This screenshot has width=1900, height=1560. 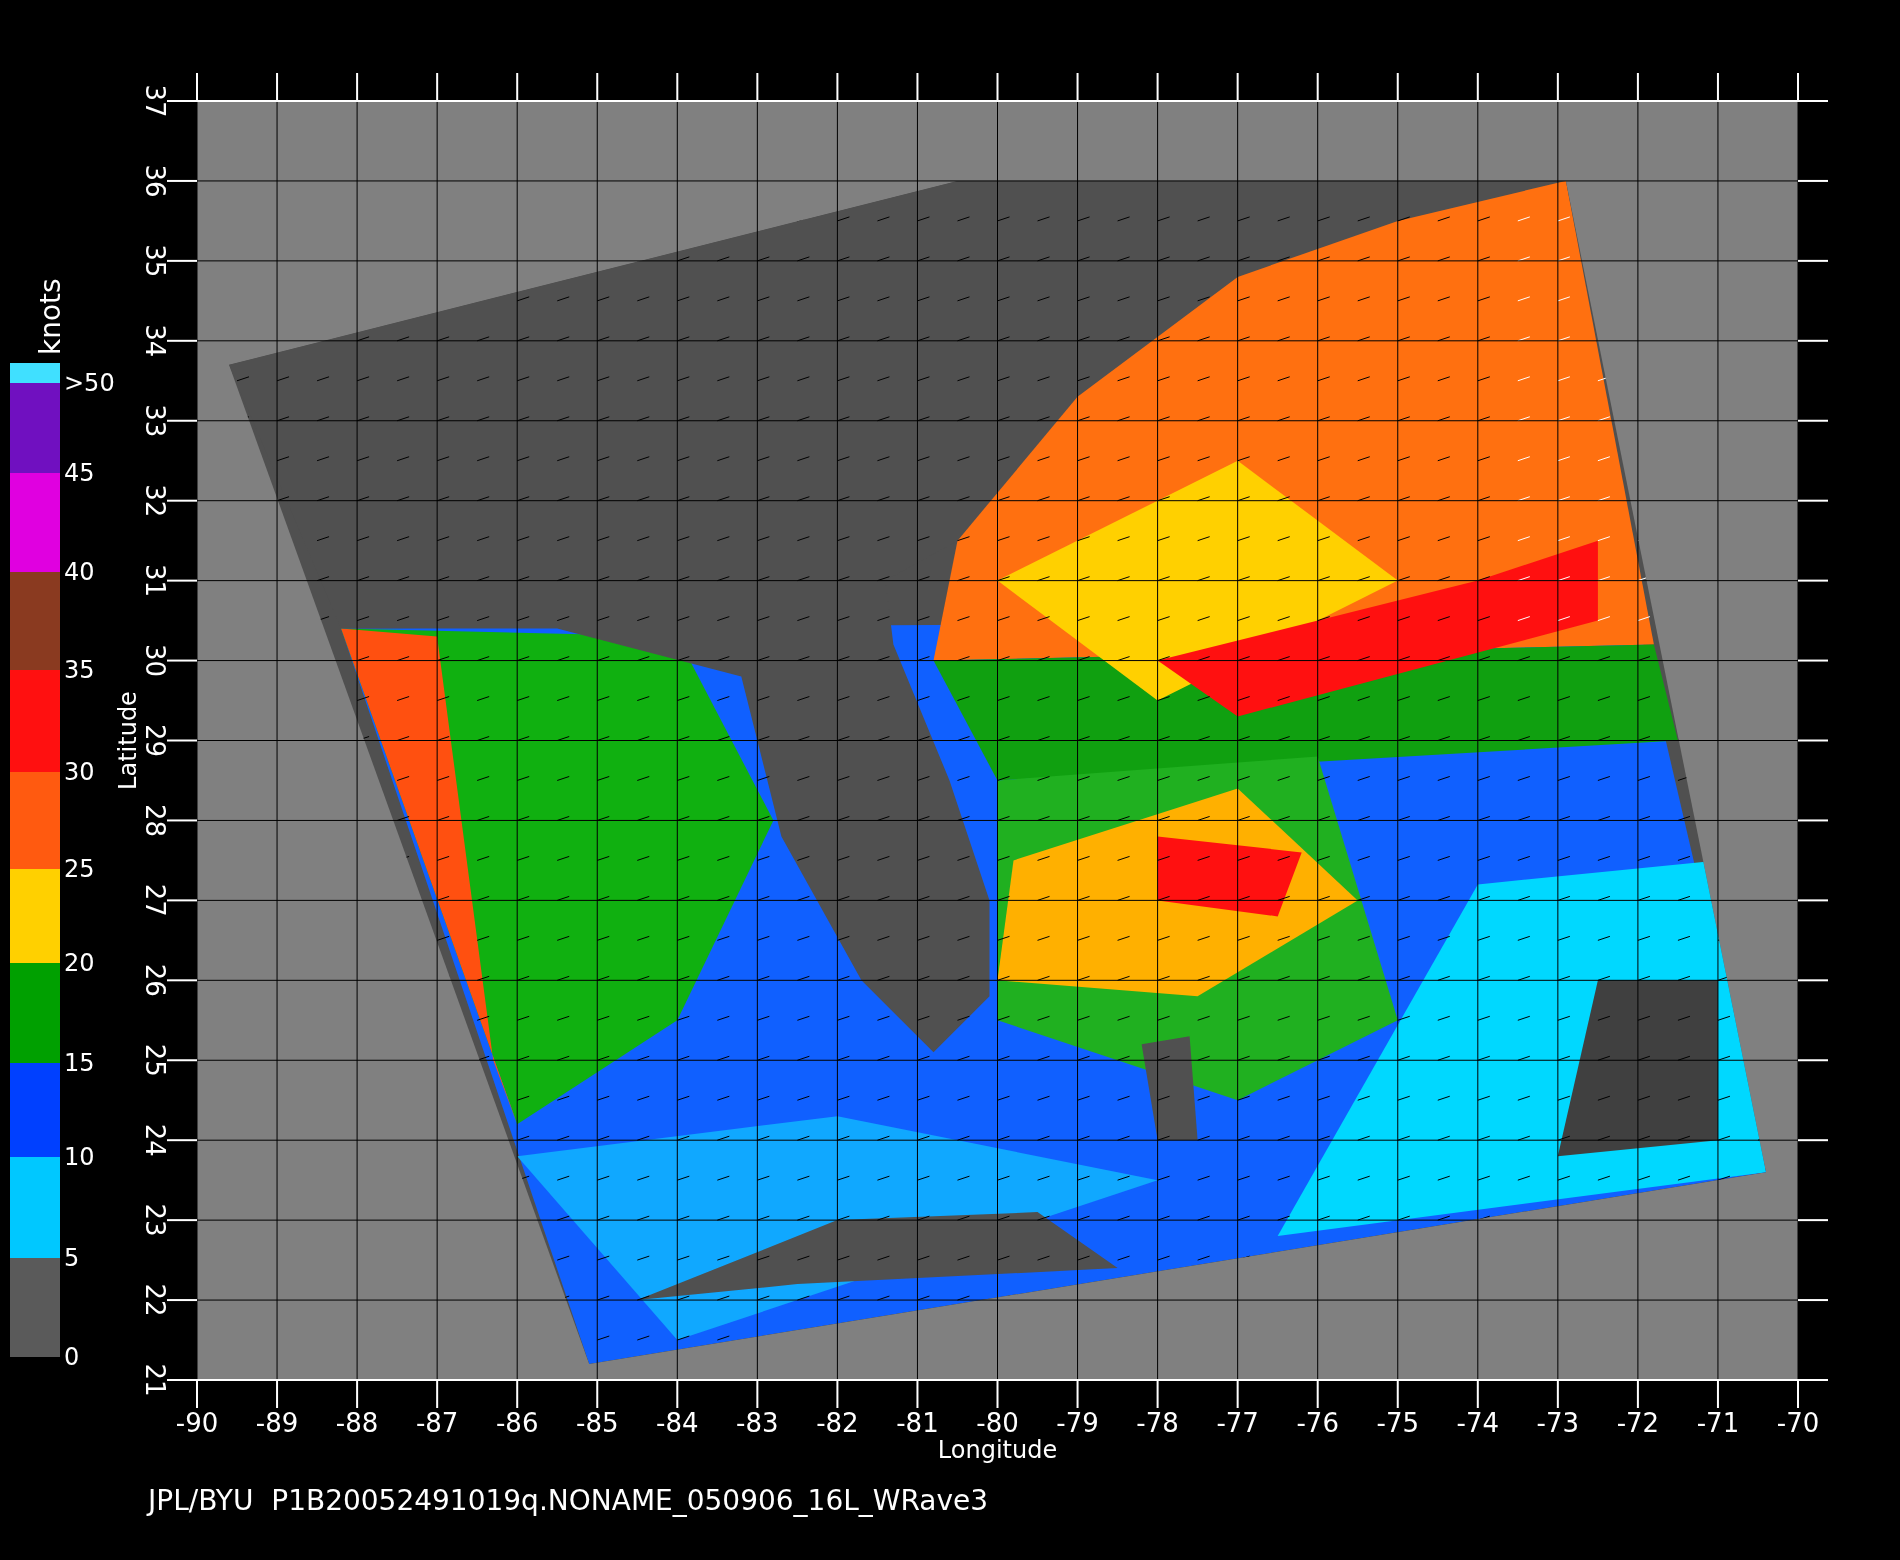 I want to click on axis-tick-label: -89, so click(x=277, y=1423).